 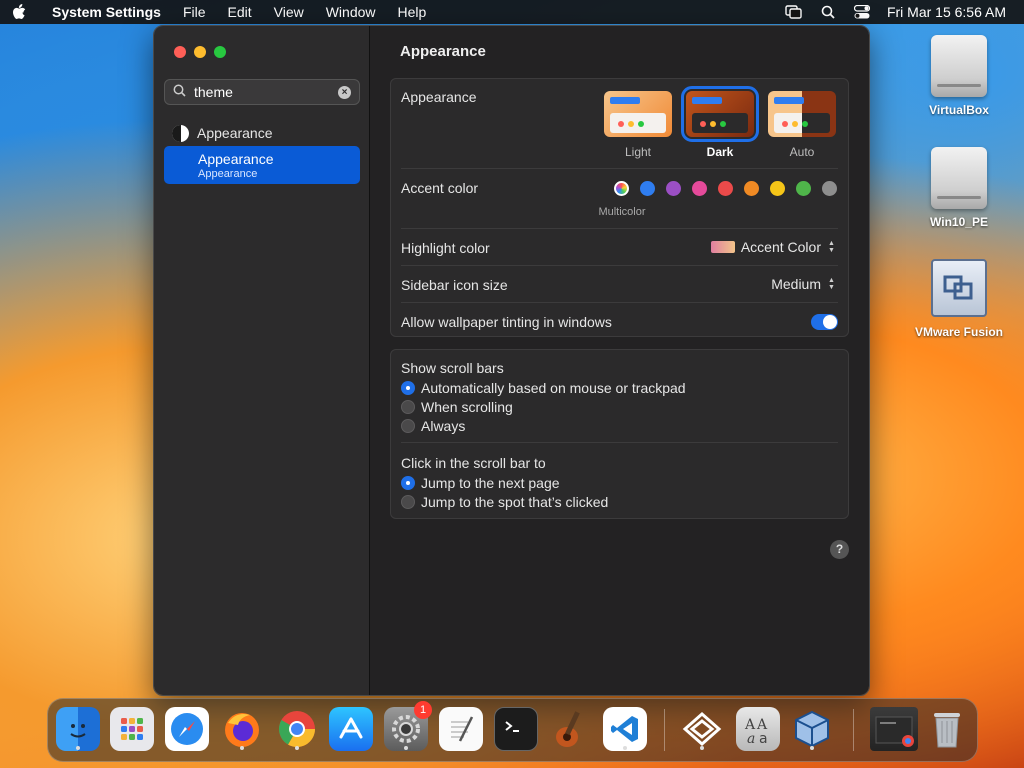 I want to click on garageband-icon, so click(x=570, y=729).